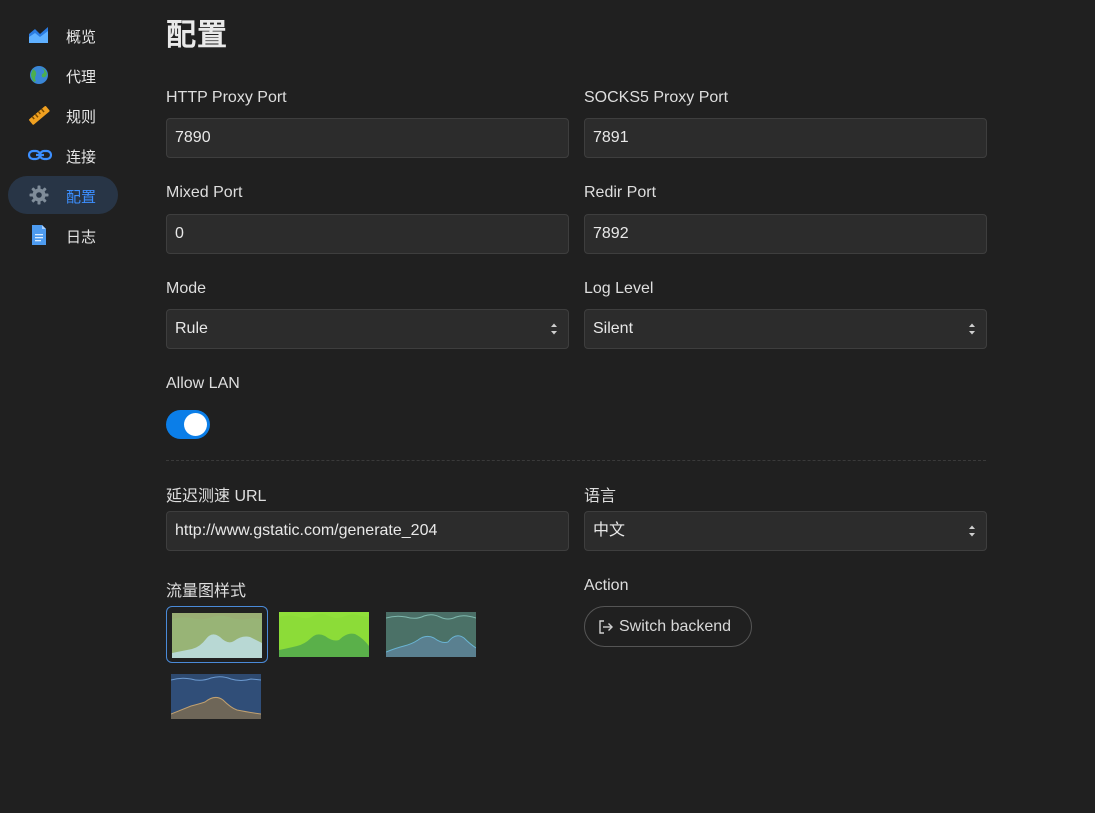 The width and height of the screenshot is (1095, 813). I want to click on sidebar-item-proxies: 代理, so click(63, 75).